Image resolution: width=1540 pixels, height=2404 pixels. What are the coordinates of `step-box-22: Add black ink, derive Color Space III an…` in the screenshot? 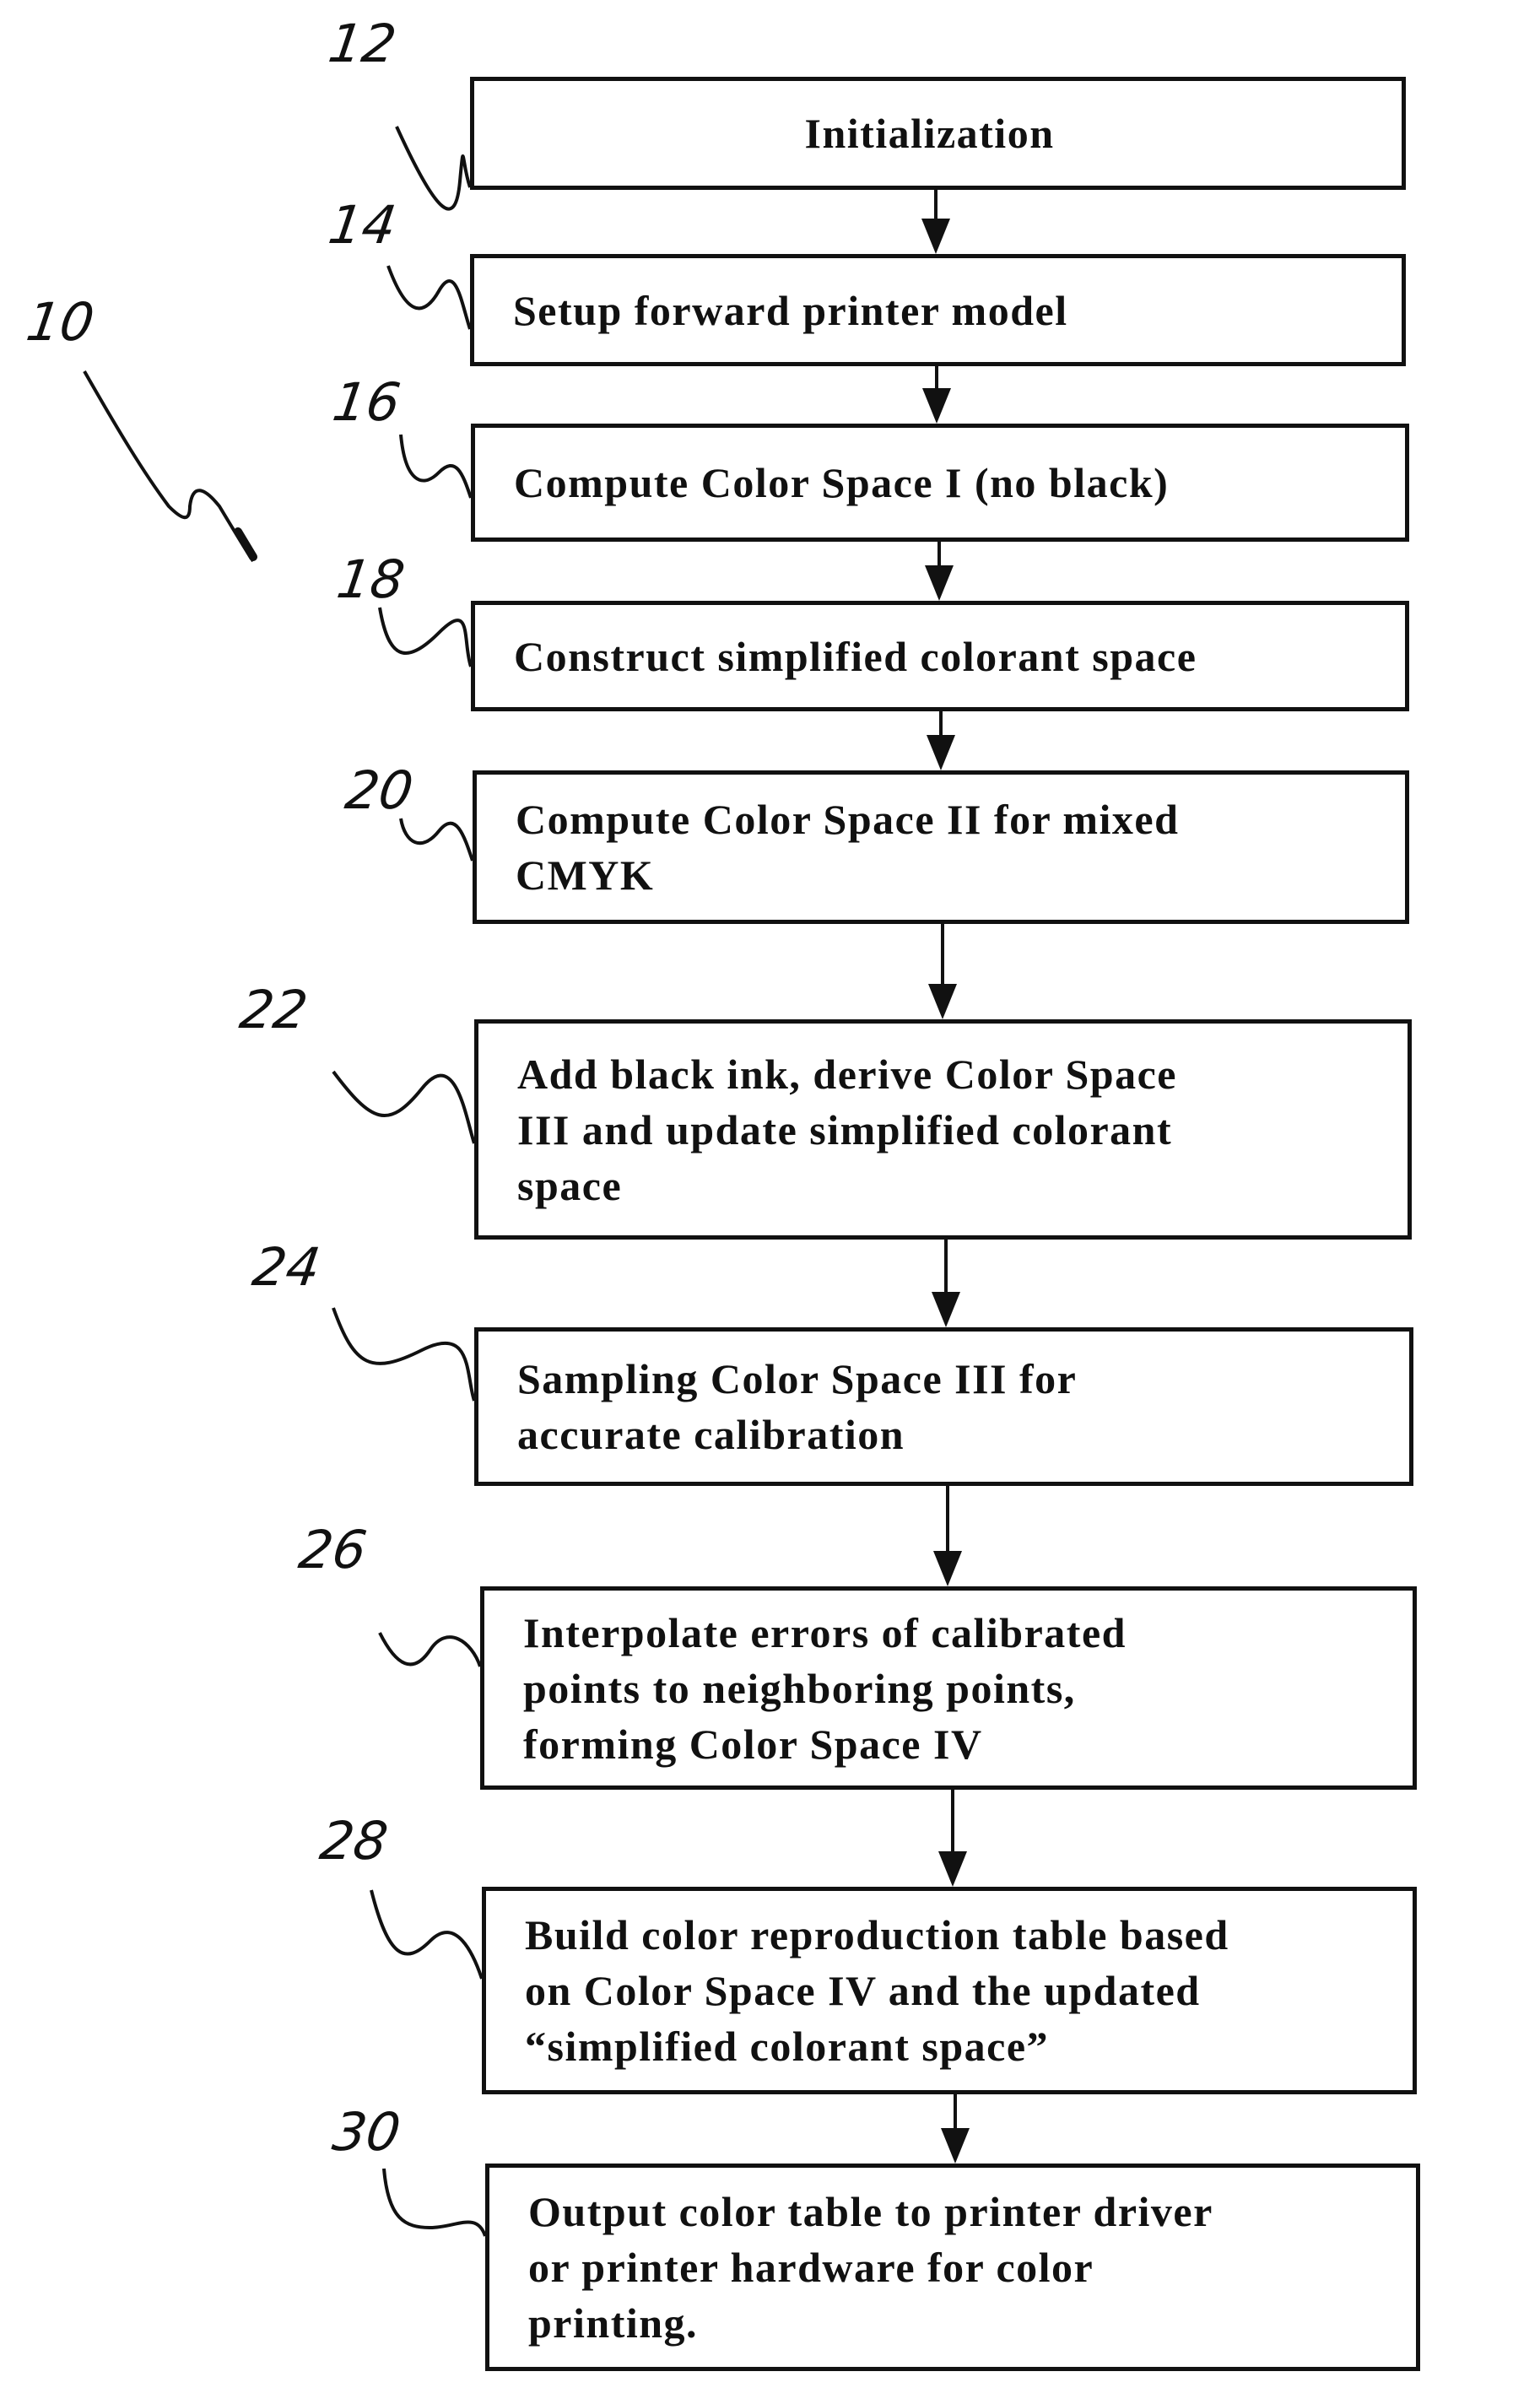 It's located at (943, 1129).